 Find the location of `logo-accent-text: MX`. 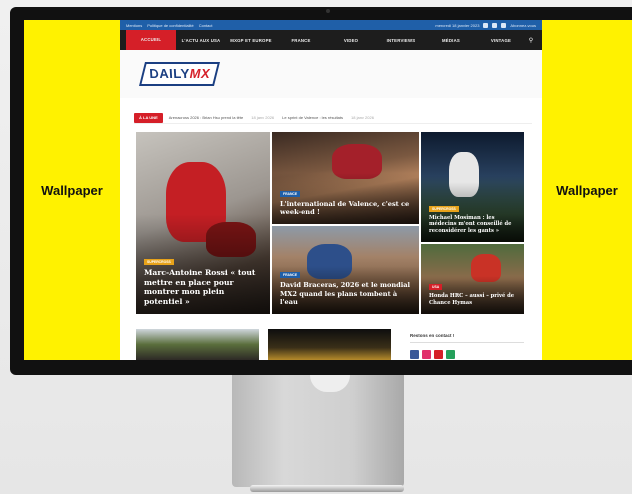

logo-accent-text: MX is located at coordinates (200, 73).